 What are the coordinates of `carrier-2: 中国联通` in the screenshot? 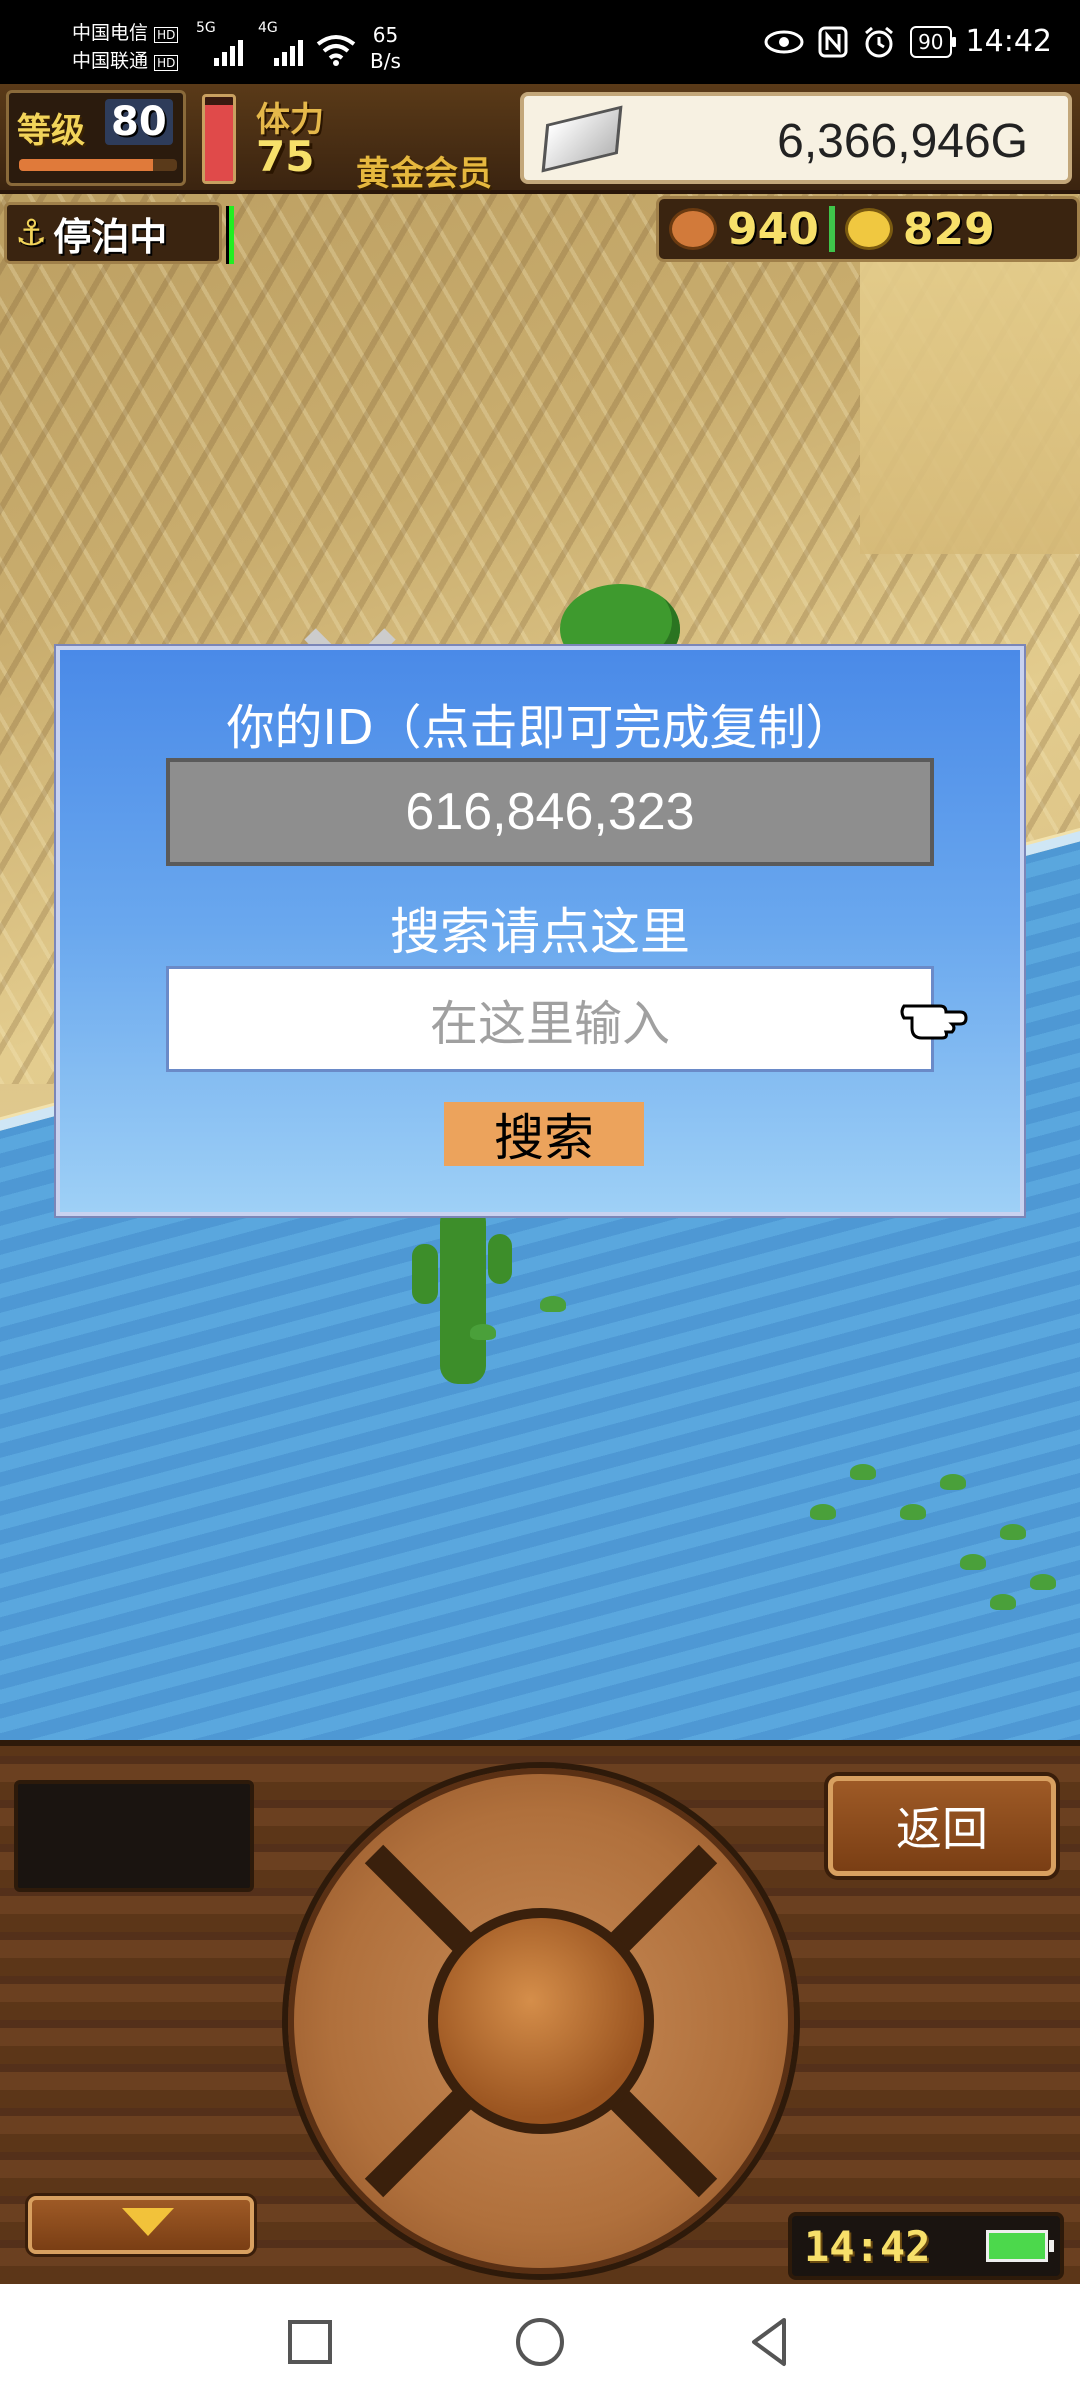 It's located at (110, 61).